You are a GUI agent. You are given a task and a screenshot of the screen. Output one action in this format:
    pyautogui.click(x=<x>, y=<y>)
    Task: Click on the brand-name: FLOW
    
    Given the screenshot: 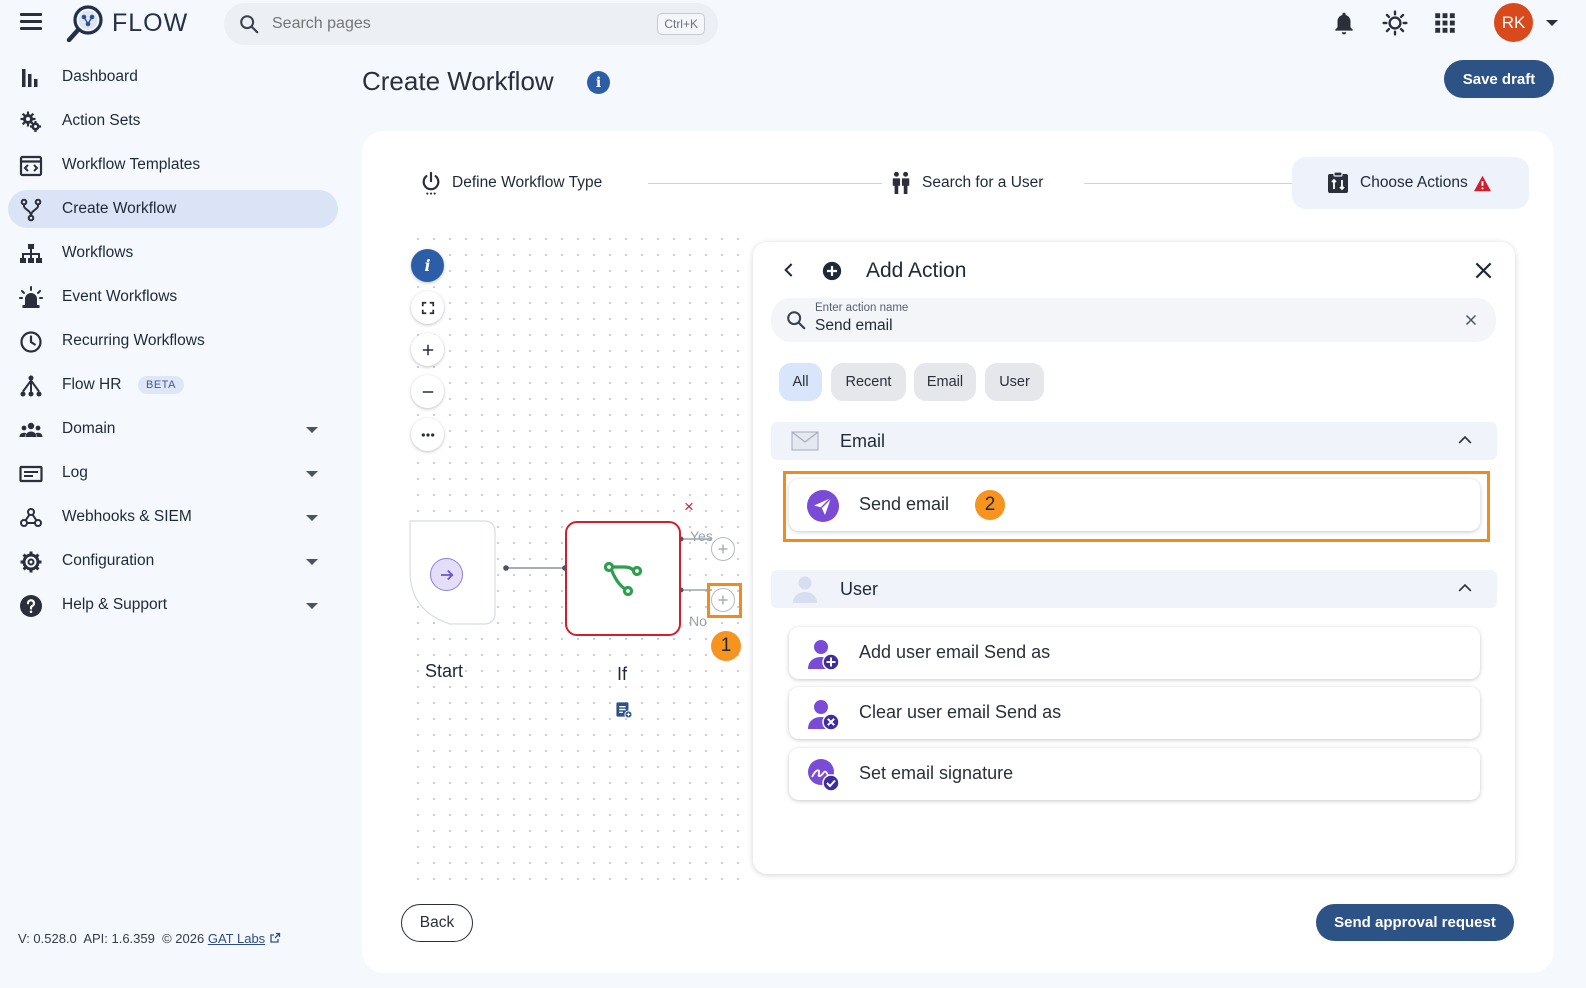 What is the action you would take?
    pyautogui.click(x=150, y=22)
    